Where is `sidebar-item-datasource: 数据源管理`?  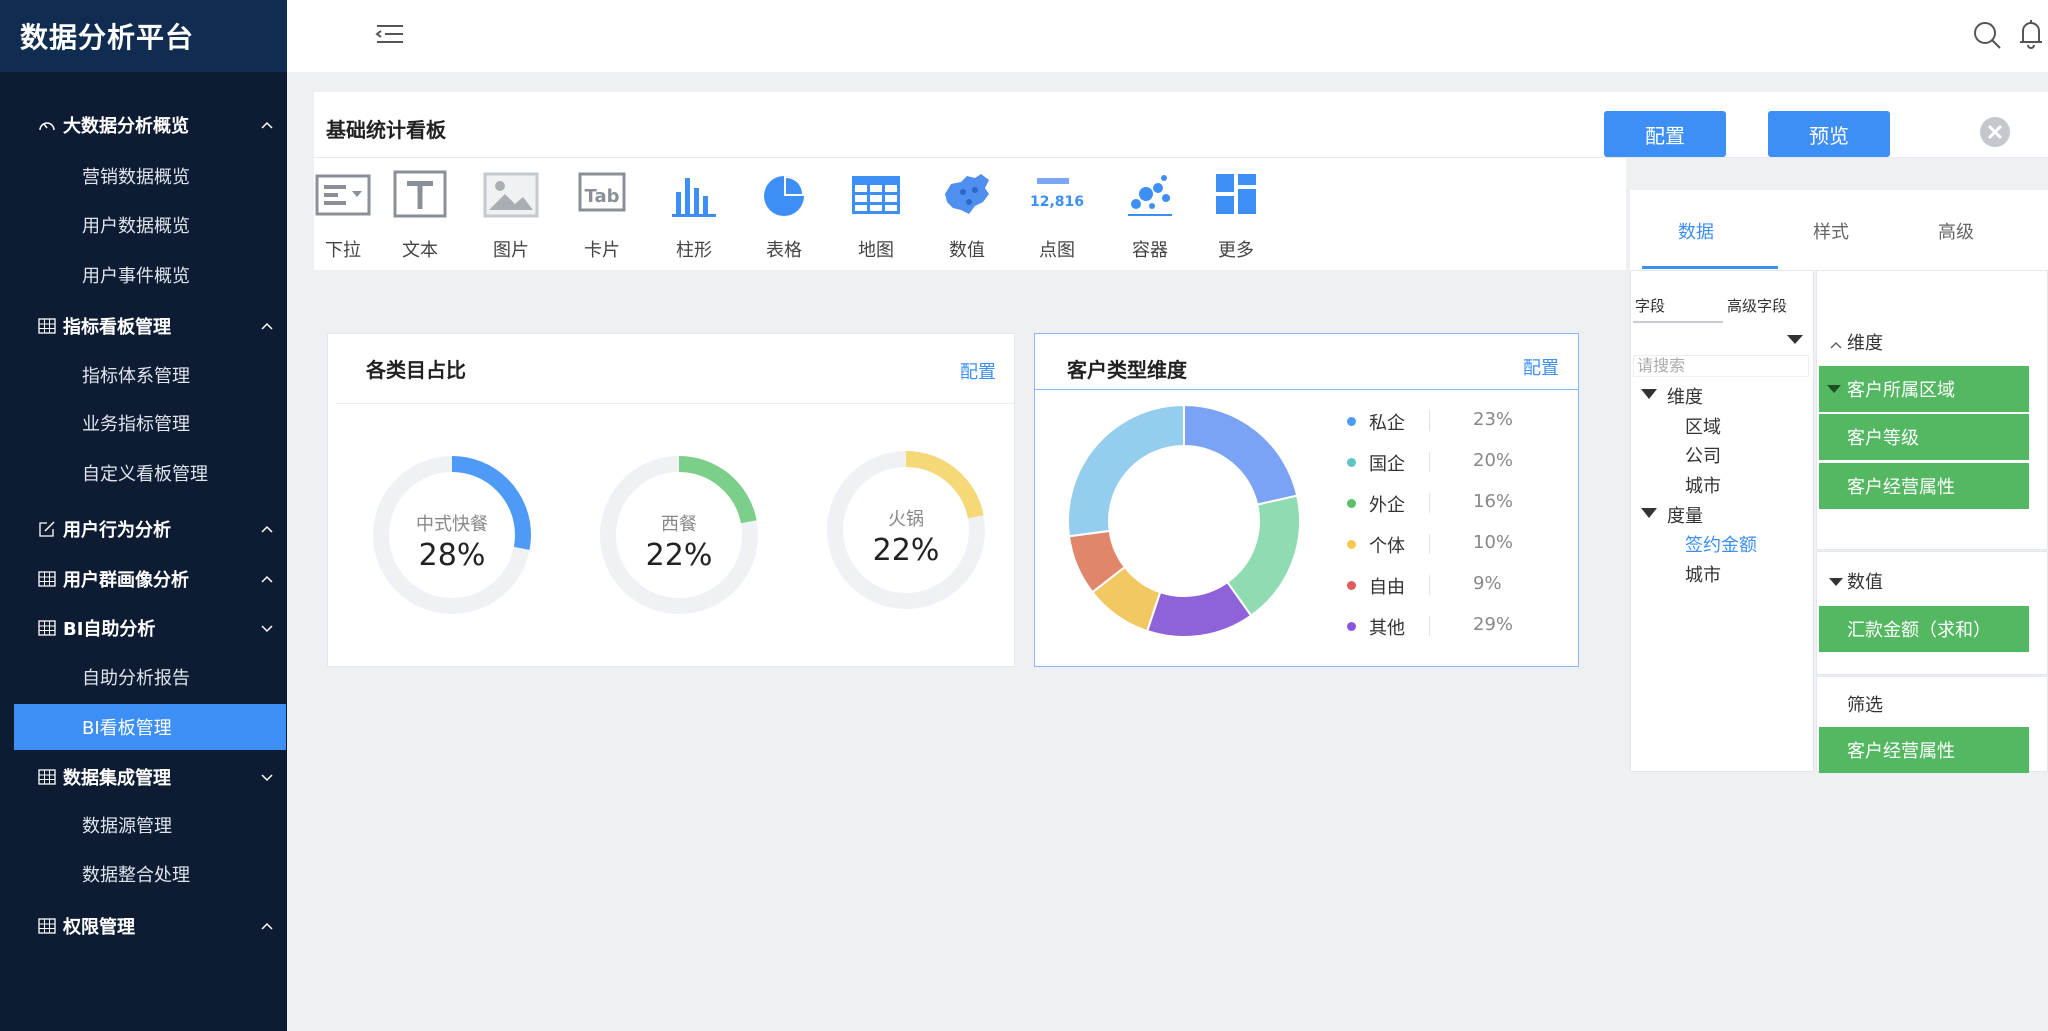 sidebar-item-datasource: 数据源管理 is located at coordinates (143, 825).